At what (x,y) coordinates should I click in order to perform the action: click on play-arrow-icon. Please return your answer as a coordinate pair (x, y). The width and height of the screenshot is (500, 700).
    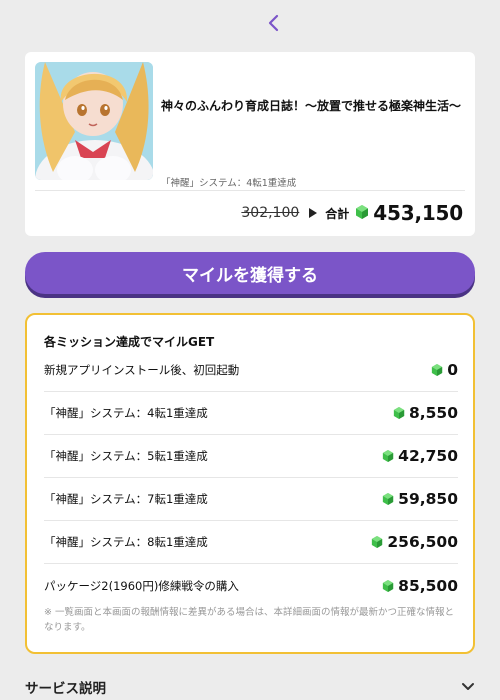
    Looking at the image, I should click on (313, 213).